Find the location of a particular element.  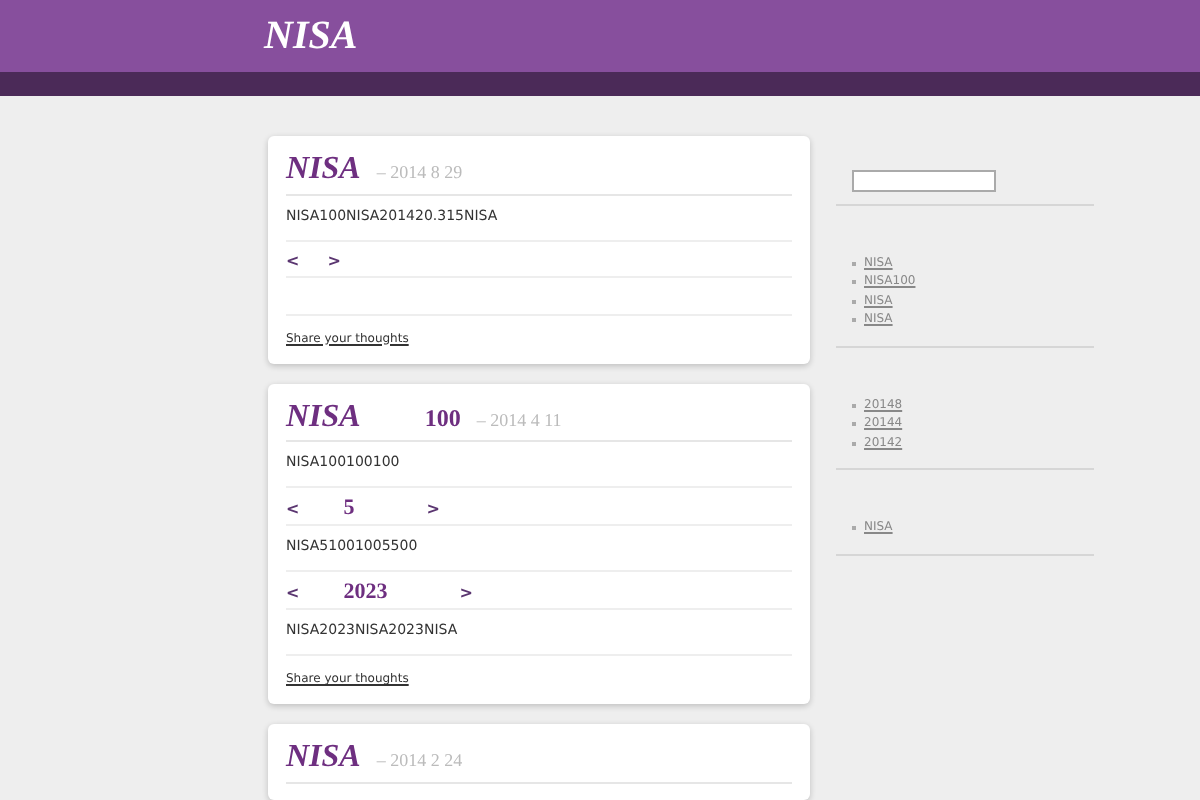

post-title-number: 100 is located at coordinates (442, 418).